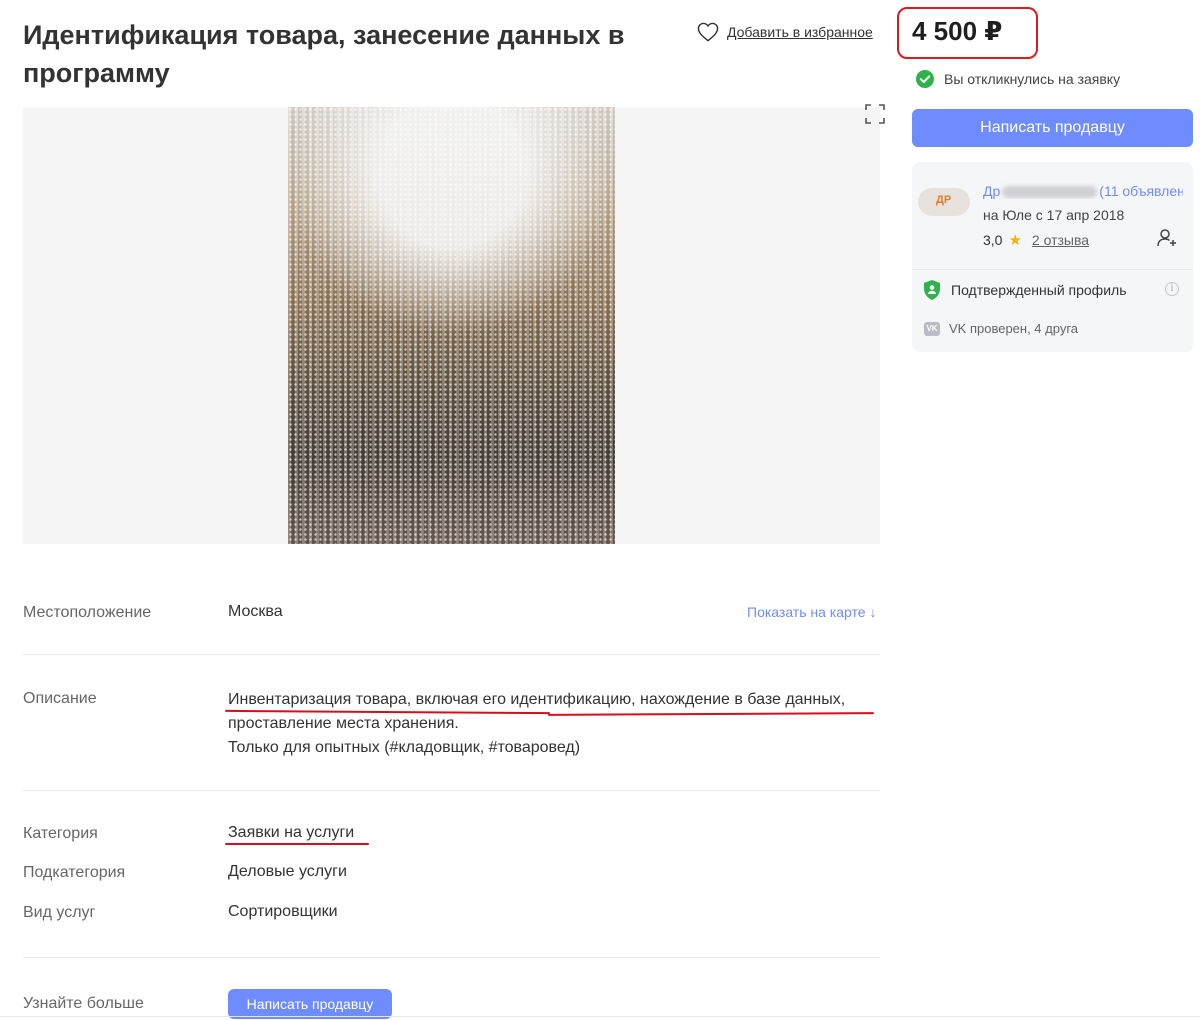 Image resolution: width=1200 pixels, height=1020 pixels. What do you see at coordinates (1172, 289) in the screenshot?
I see `info-icon: i` at bounding box center [1172, 289].